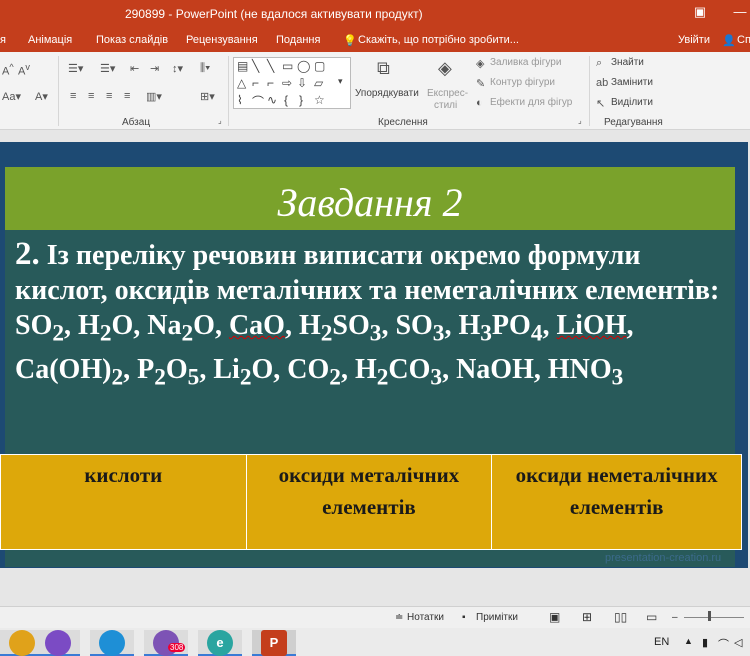 This screenshot has height=656, width=750. I want to click on columns-icon: ⫼▾, so click(205, 68).